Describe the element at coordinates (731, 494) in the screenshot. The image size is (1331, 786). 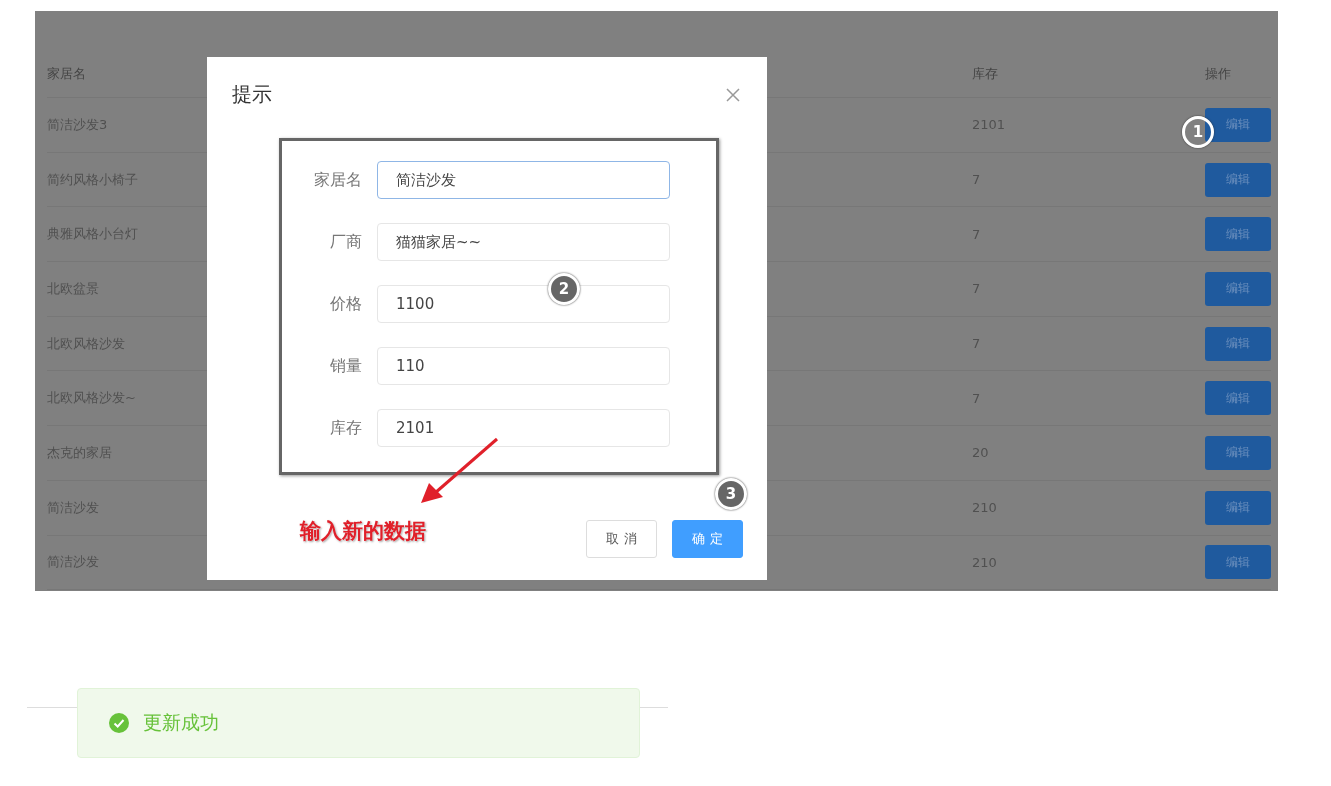
I see `step-number: 3` at that location.